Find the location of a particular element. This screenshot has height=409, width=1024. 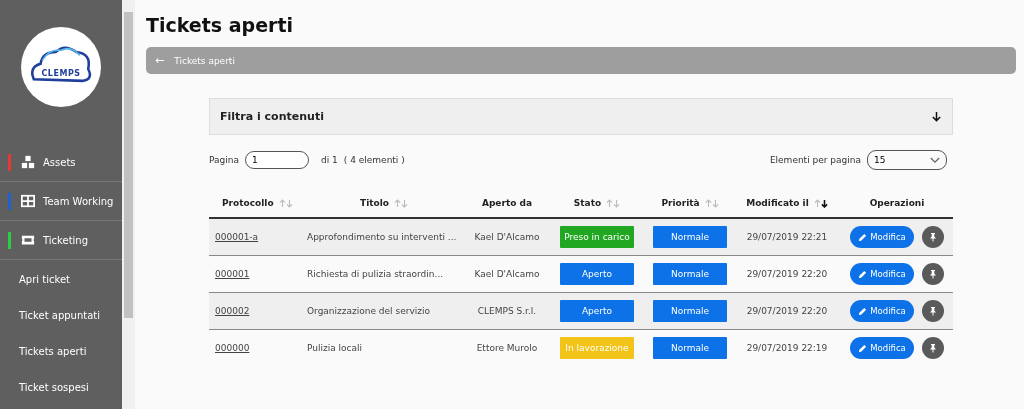

column-header: Priorità is located at coordinates (680, 203).